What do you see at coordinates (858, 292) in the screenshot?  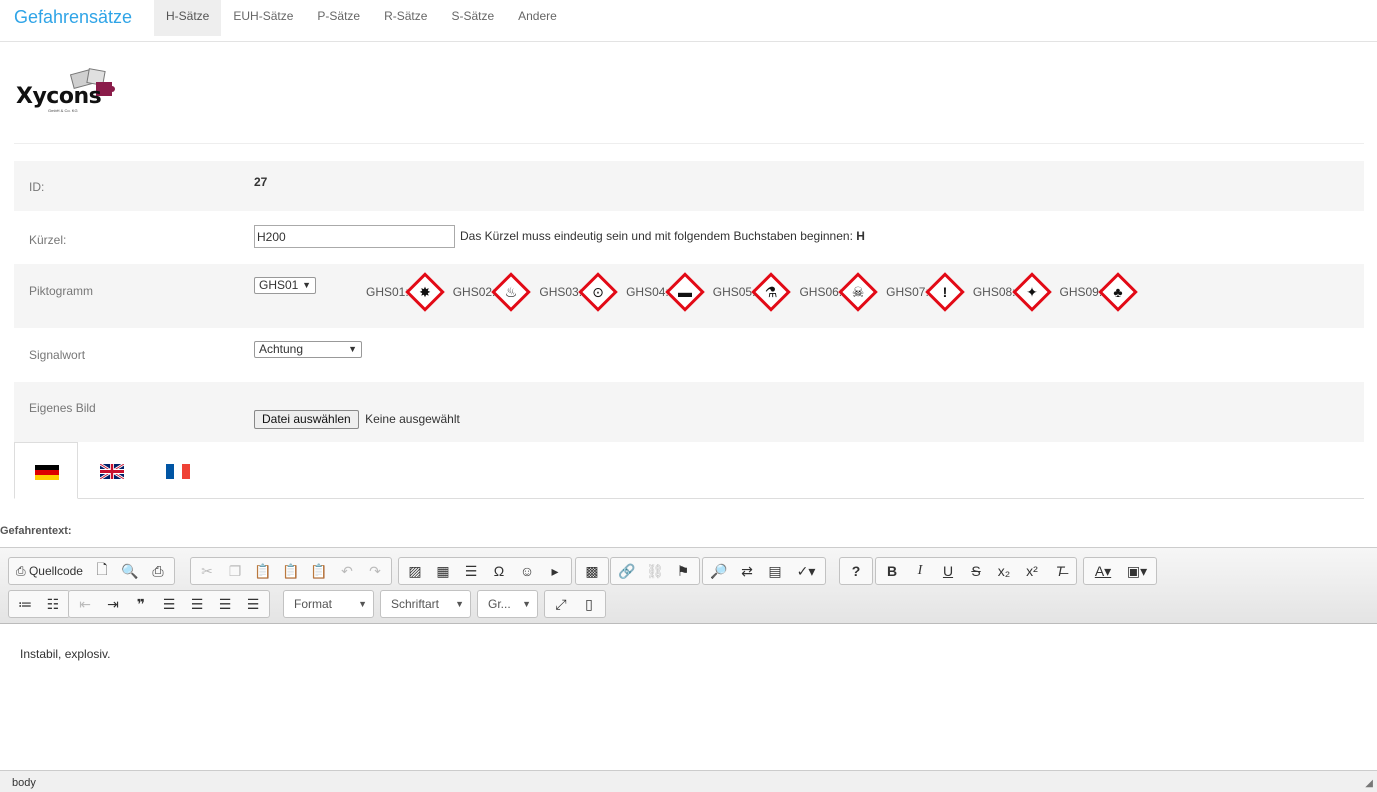 I see `skull-icon: ☠` at bounding box center [858, 292].